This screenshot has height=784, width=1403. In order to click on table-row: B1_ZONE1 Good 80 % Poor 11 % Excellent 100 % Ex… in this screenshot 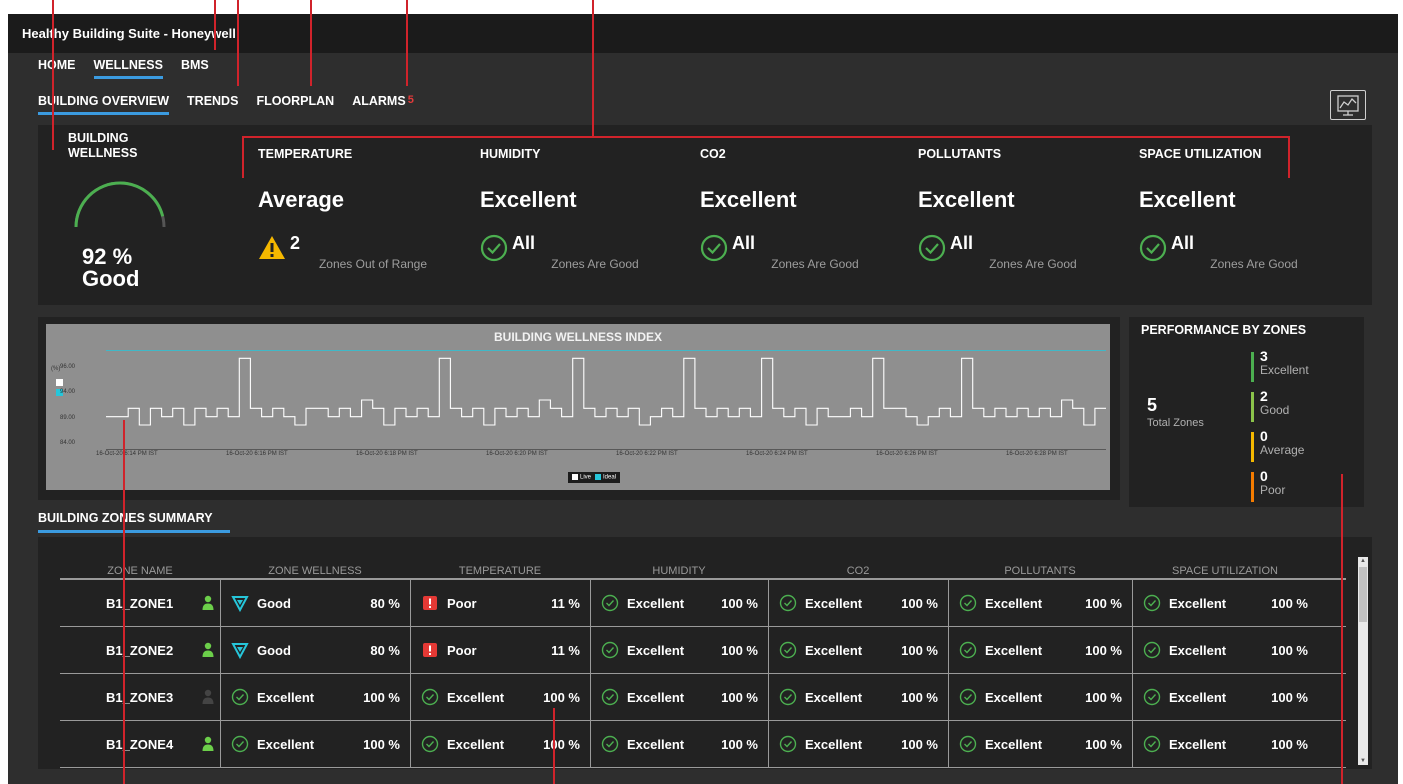, I will do `click(703, 603)`.